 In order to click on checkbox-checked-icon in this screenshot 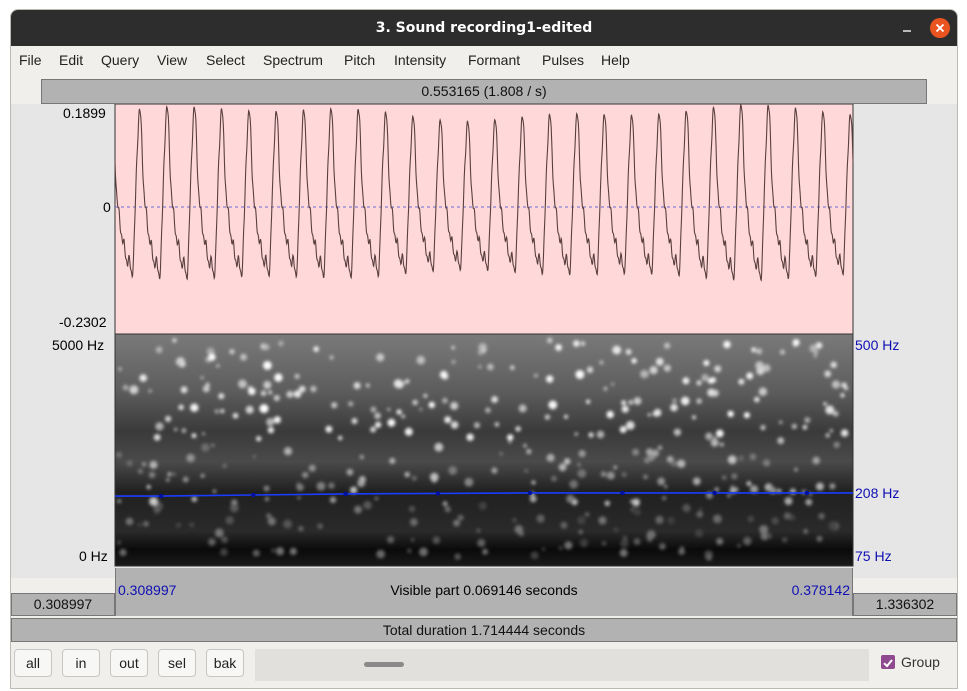, I will do `click(888, 662)`.